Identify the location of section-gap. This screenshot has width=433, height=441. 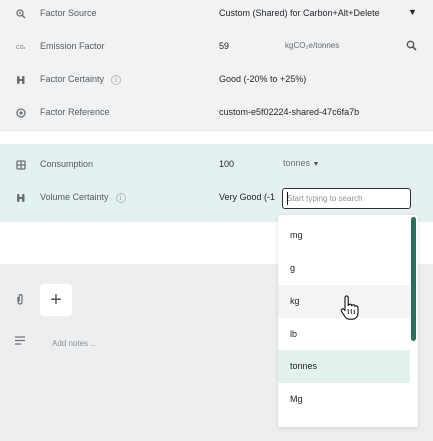
(216, 137).